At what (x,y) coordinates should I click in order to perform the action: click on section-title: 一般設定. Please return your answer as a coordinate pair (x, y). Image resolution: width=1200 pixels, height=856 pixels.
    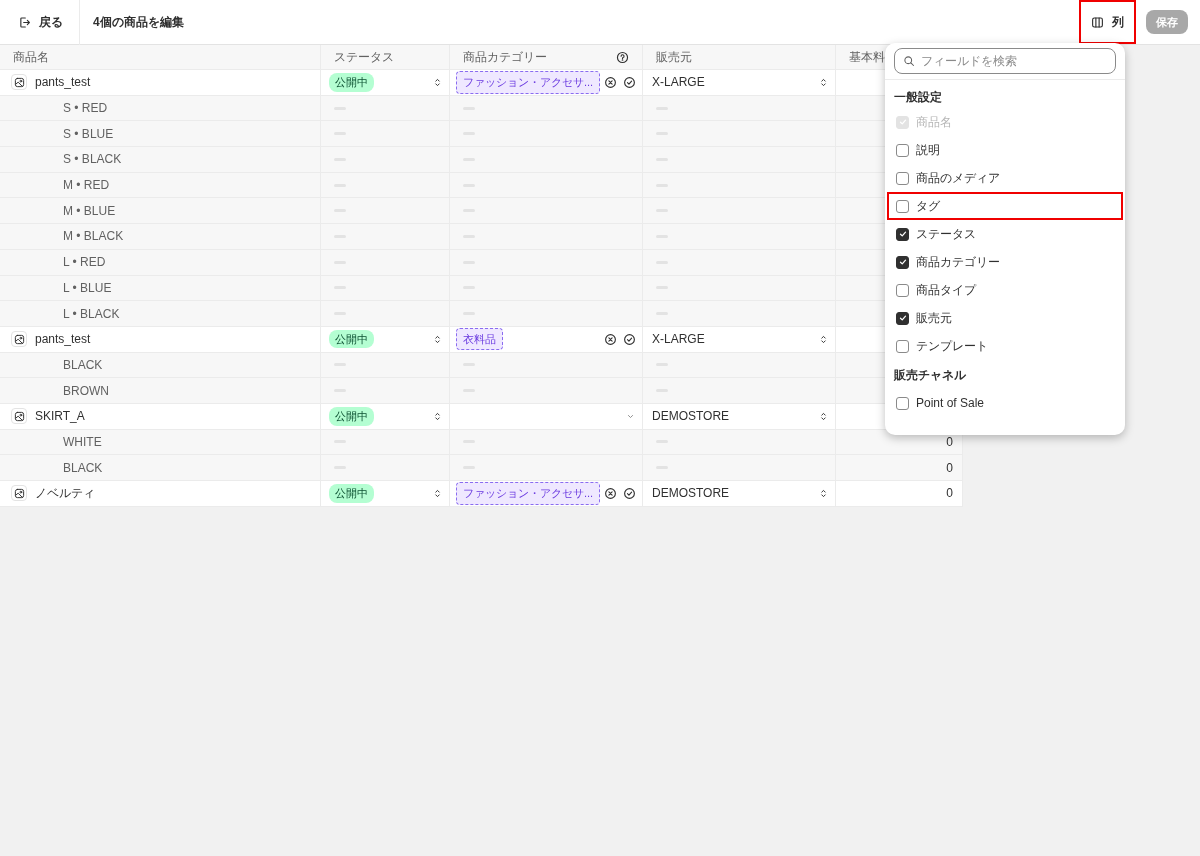
    Looking at the image, I should click on (1005, 93).